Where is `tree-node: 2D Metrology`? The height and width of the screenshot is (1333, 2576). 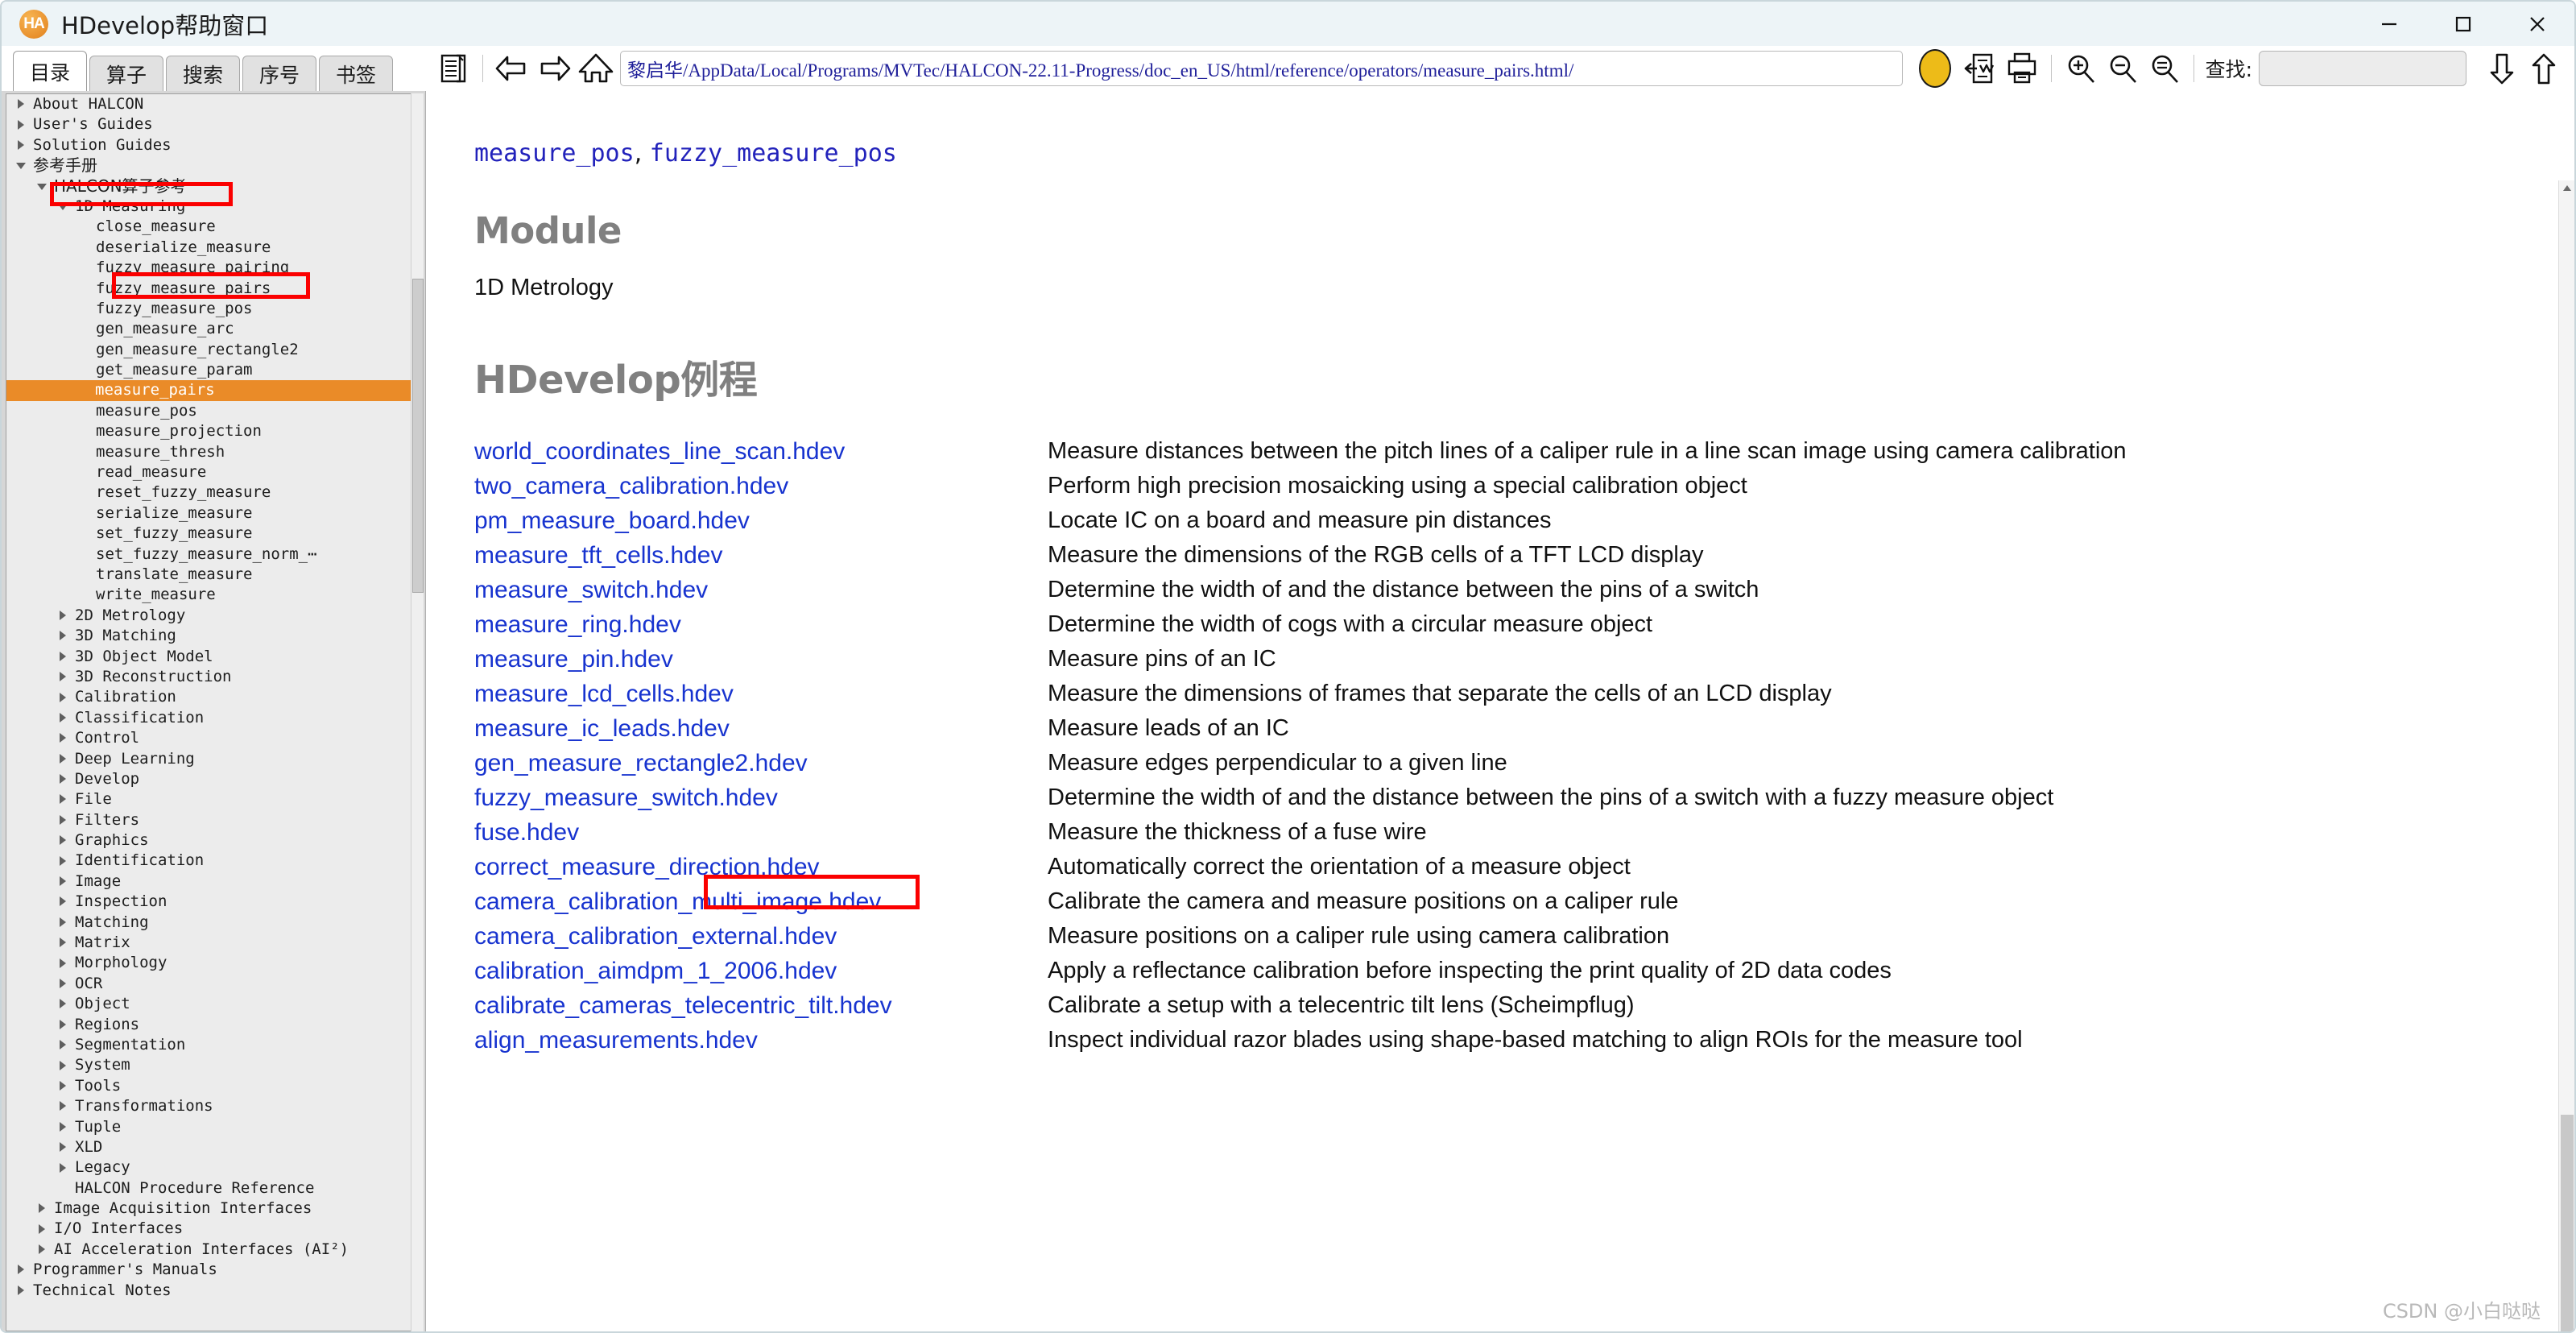 tree-node: 2D Metrology is located at coordinates (214, 616).